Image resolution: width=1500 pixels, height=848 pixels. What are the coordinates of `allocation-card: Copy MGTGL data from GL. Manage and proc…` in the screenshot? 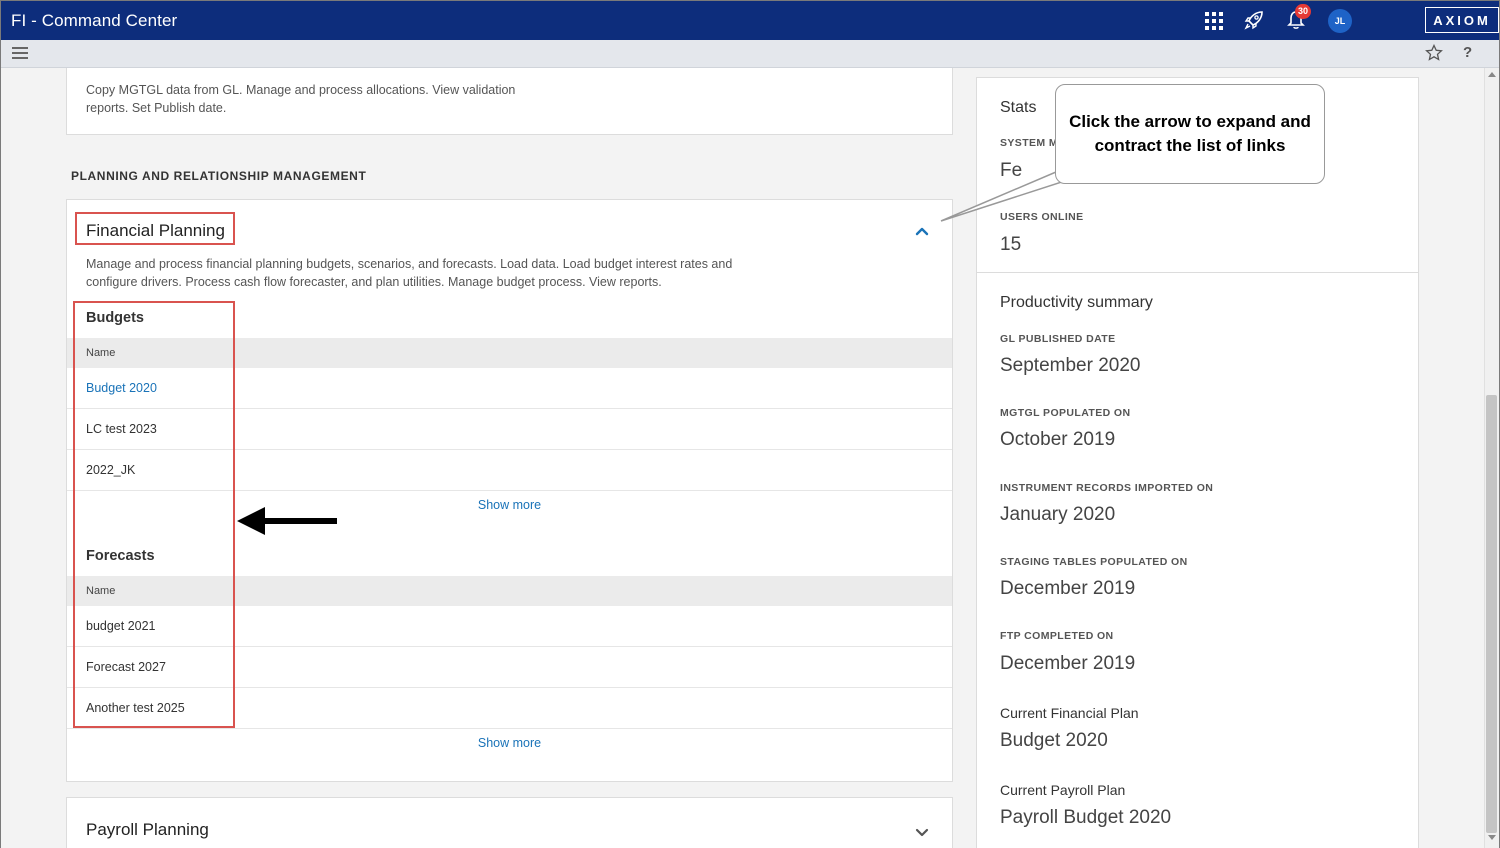 It's located at (509, 101).